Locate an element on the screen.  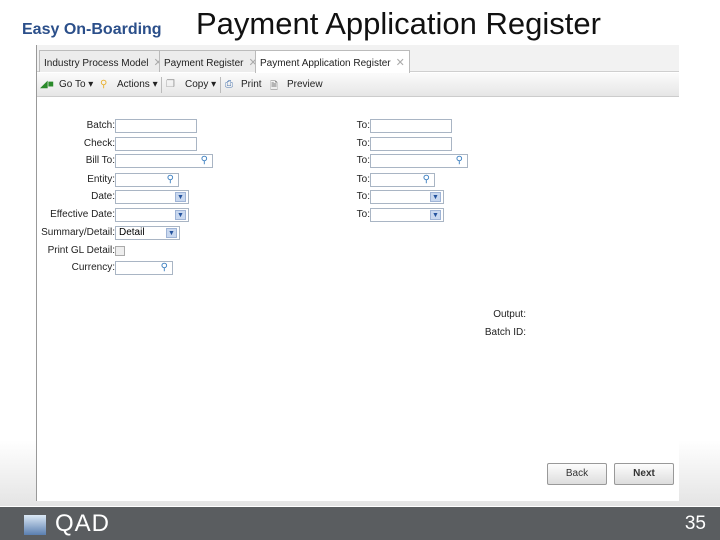
page-number: 35 is located at coordinates (695, 523).